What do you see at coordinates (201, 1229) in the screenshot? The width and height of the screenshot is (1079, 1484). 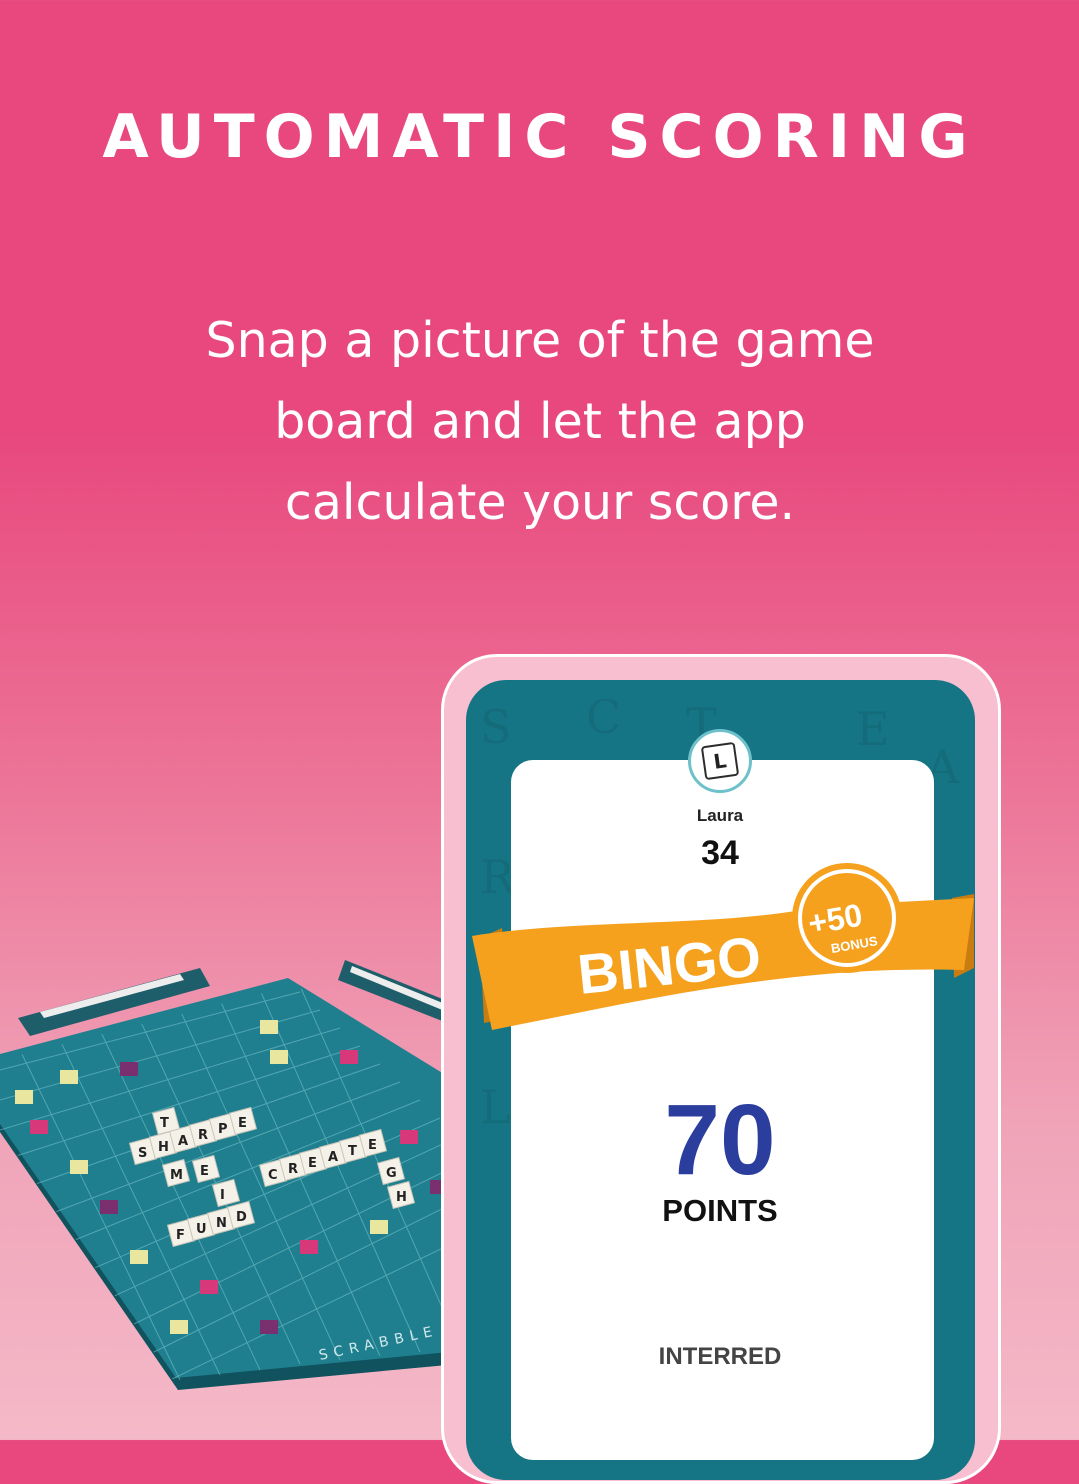 I see `tile-letter: U` at bounding box center [201, 1229].